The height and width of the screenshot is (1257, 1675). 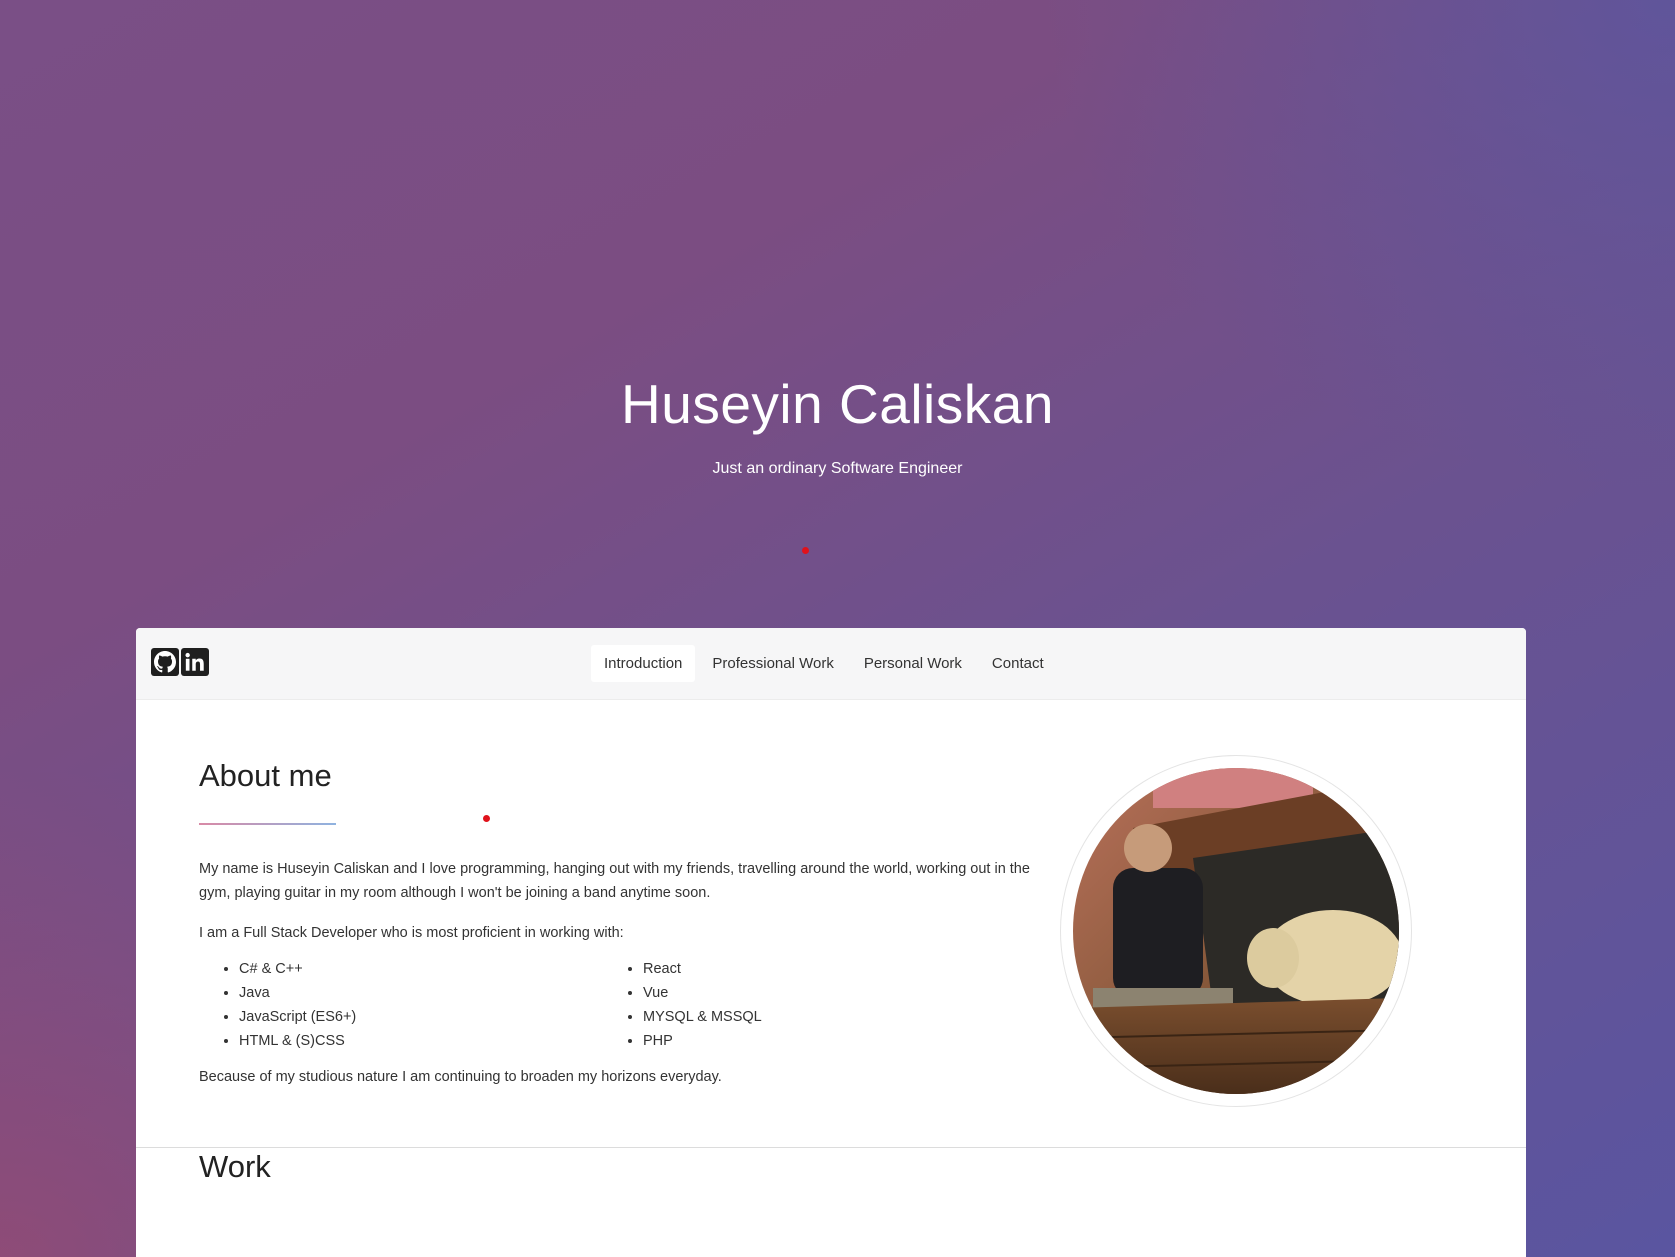 I want to click on list-item: MYSQL & MSSQL, so click(x=825, y=1017).